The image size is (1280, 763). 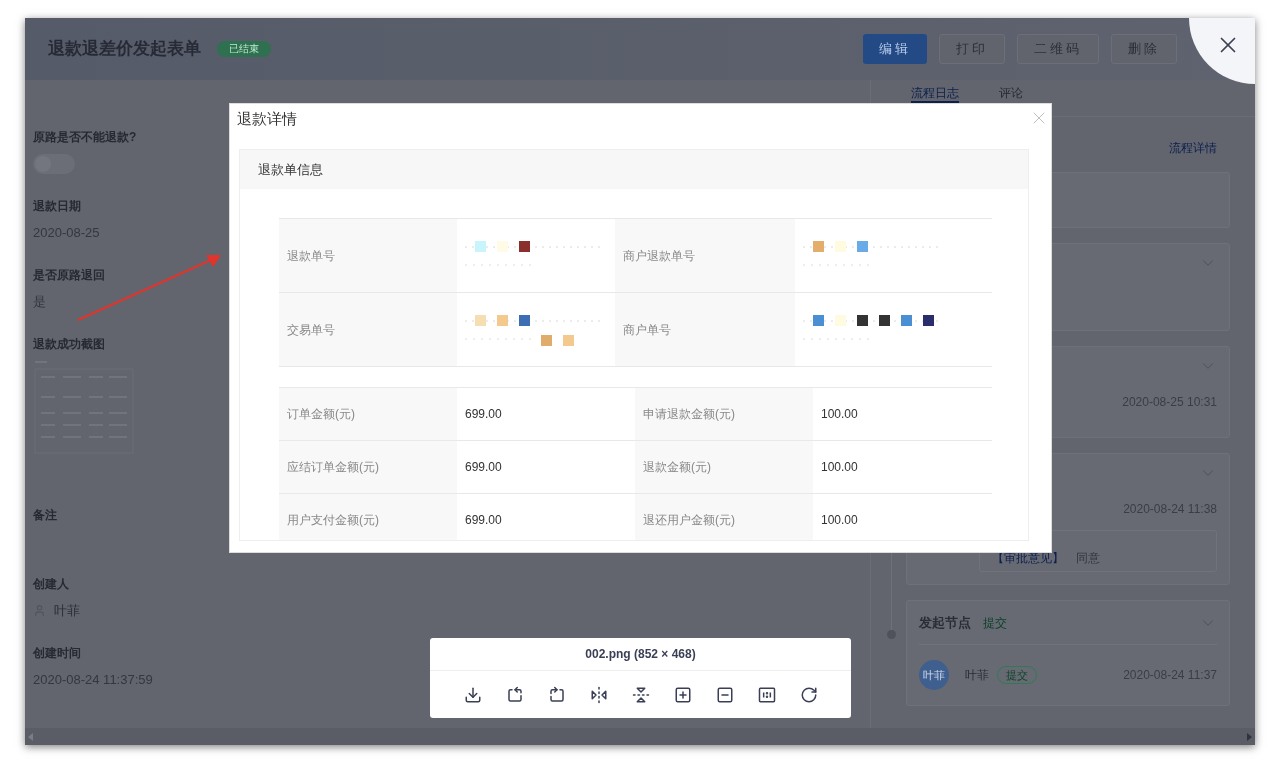 What do you see at coordinates (640, 654) in the screenshot?
I see `image-caption: 002.png (852 × 468)` at bounding box center [640, 654].